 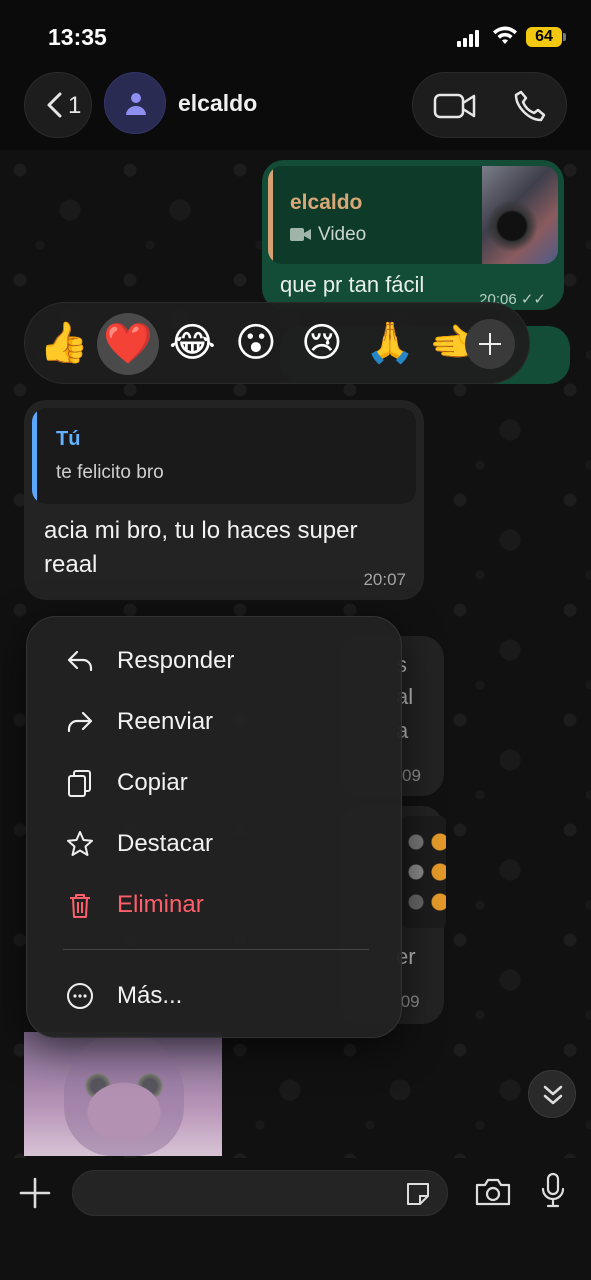 I want to click on reaction-thumbs-up: 👍, so click(x=64, y=343).